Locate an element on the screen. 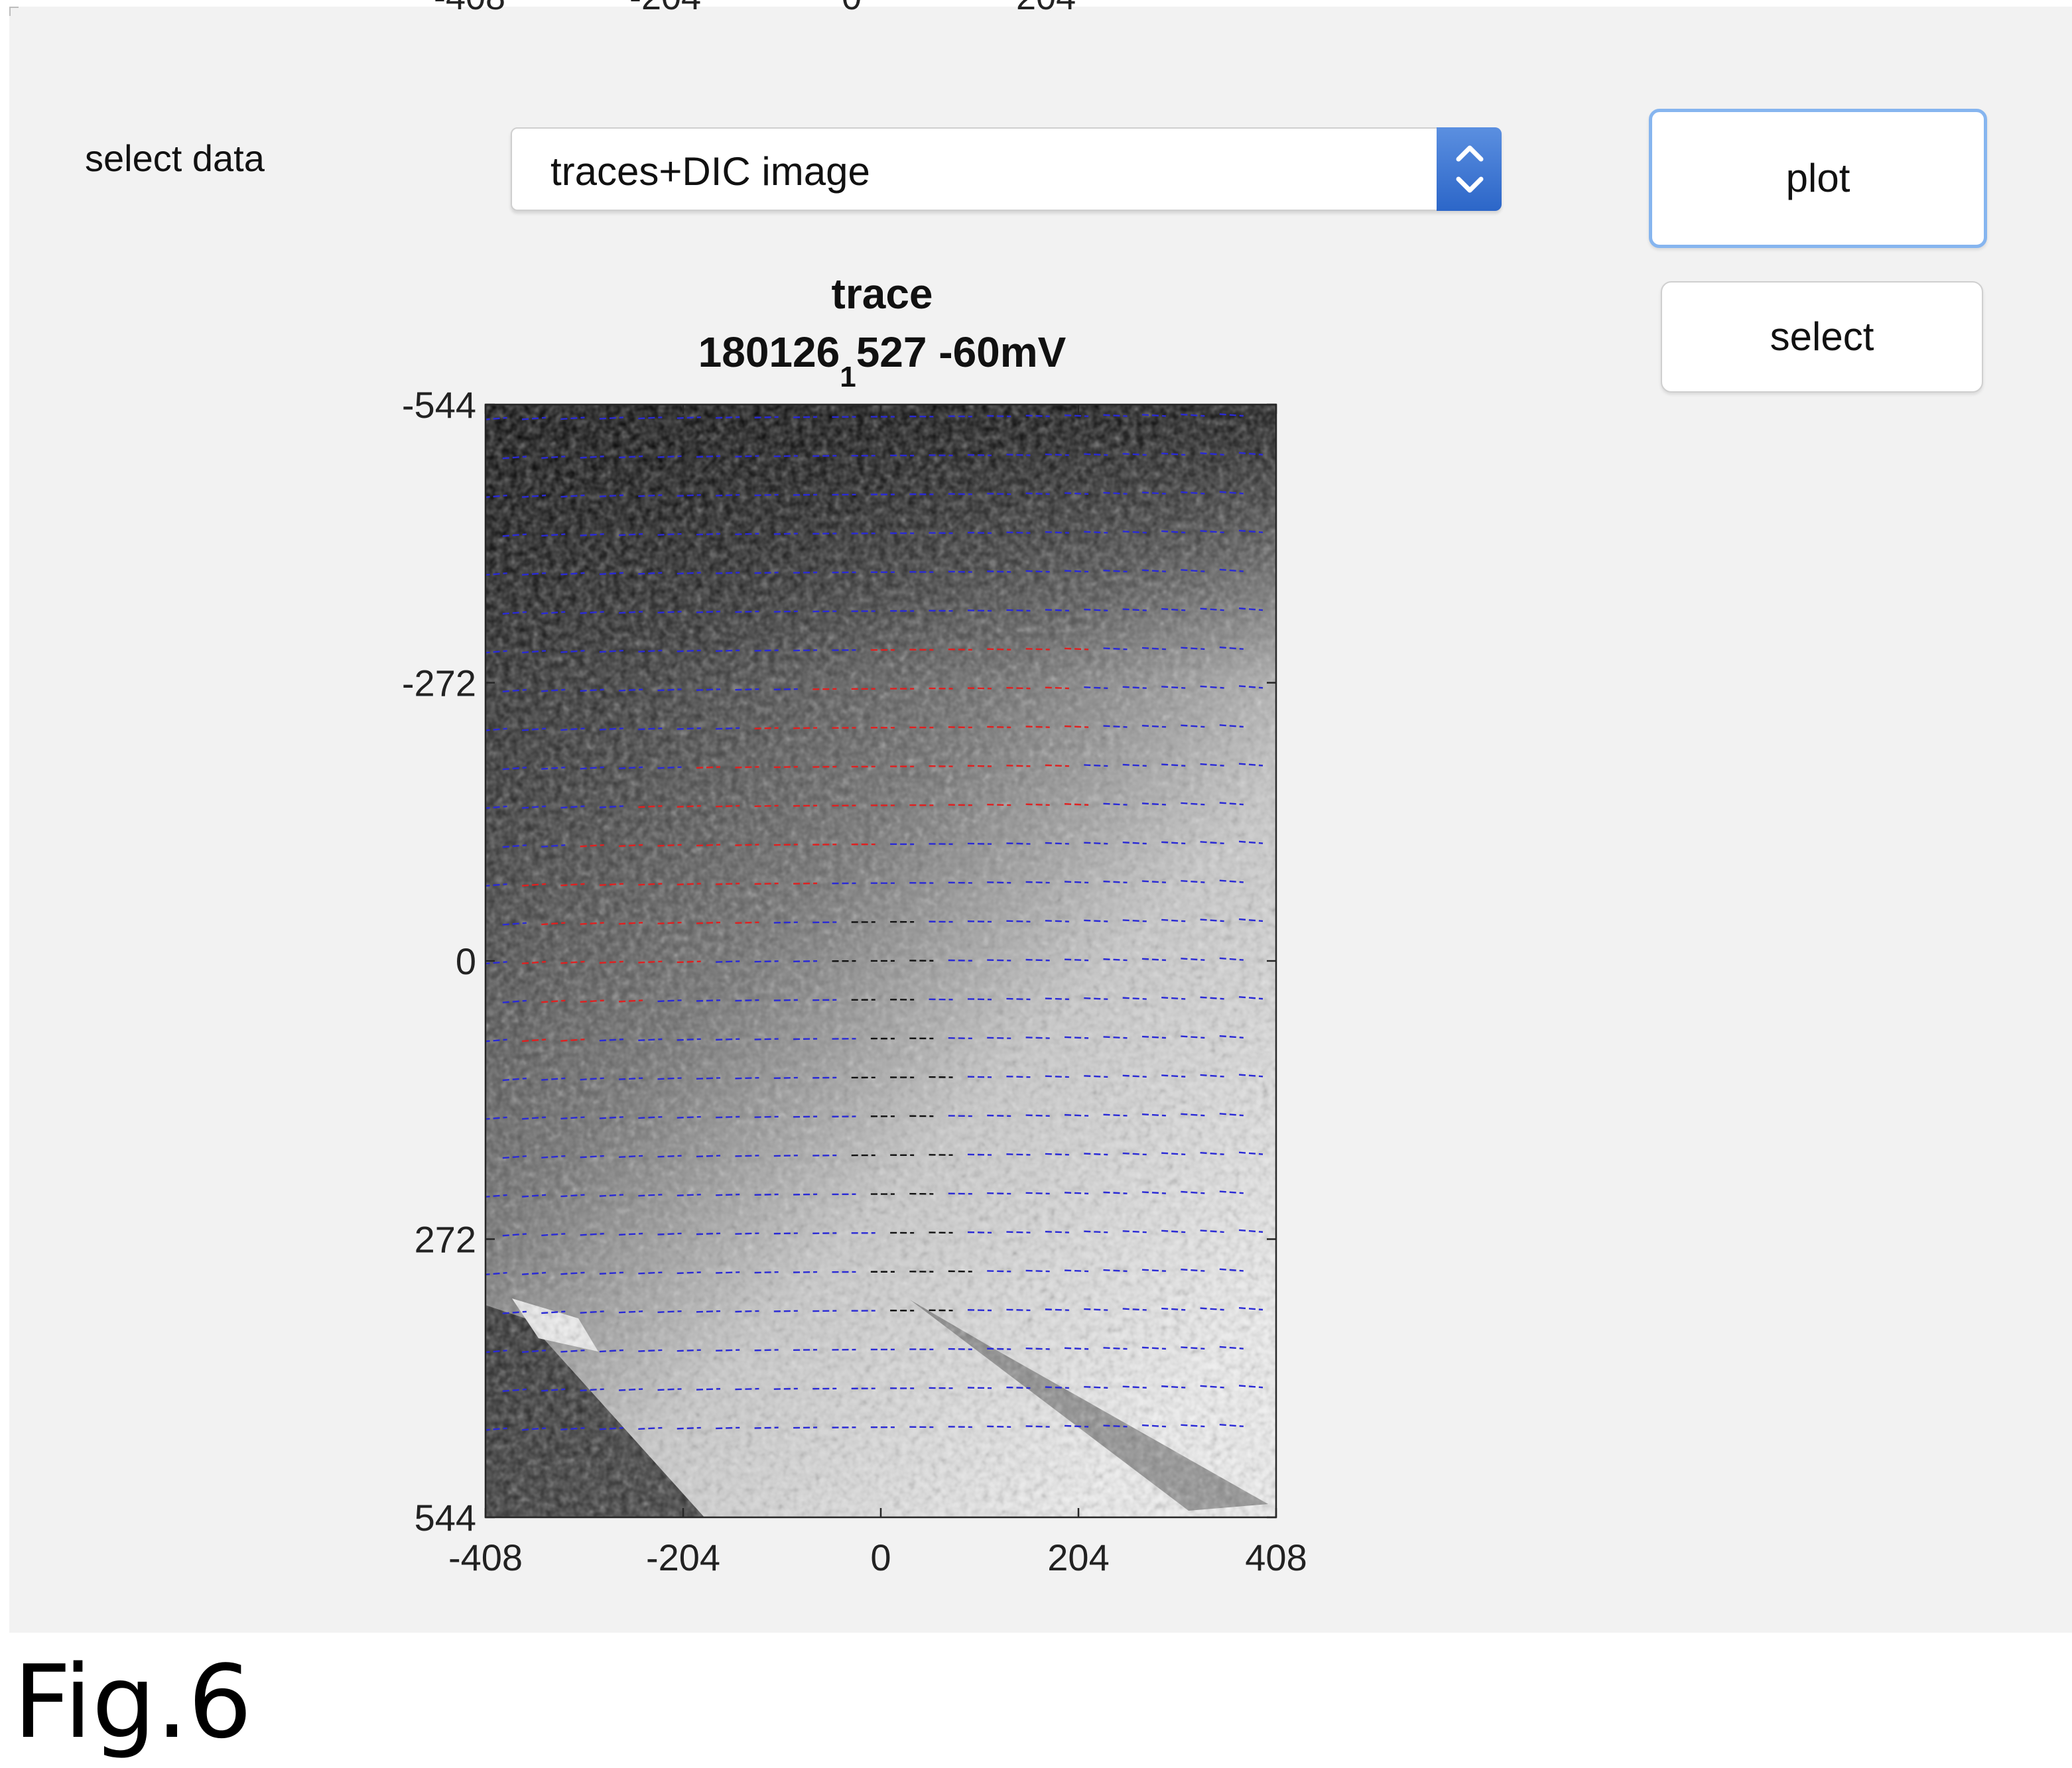 This screenshot has width=2072, height=1768. y-tick-label: 544 is located at coordinates (445, 1518).